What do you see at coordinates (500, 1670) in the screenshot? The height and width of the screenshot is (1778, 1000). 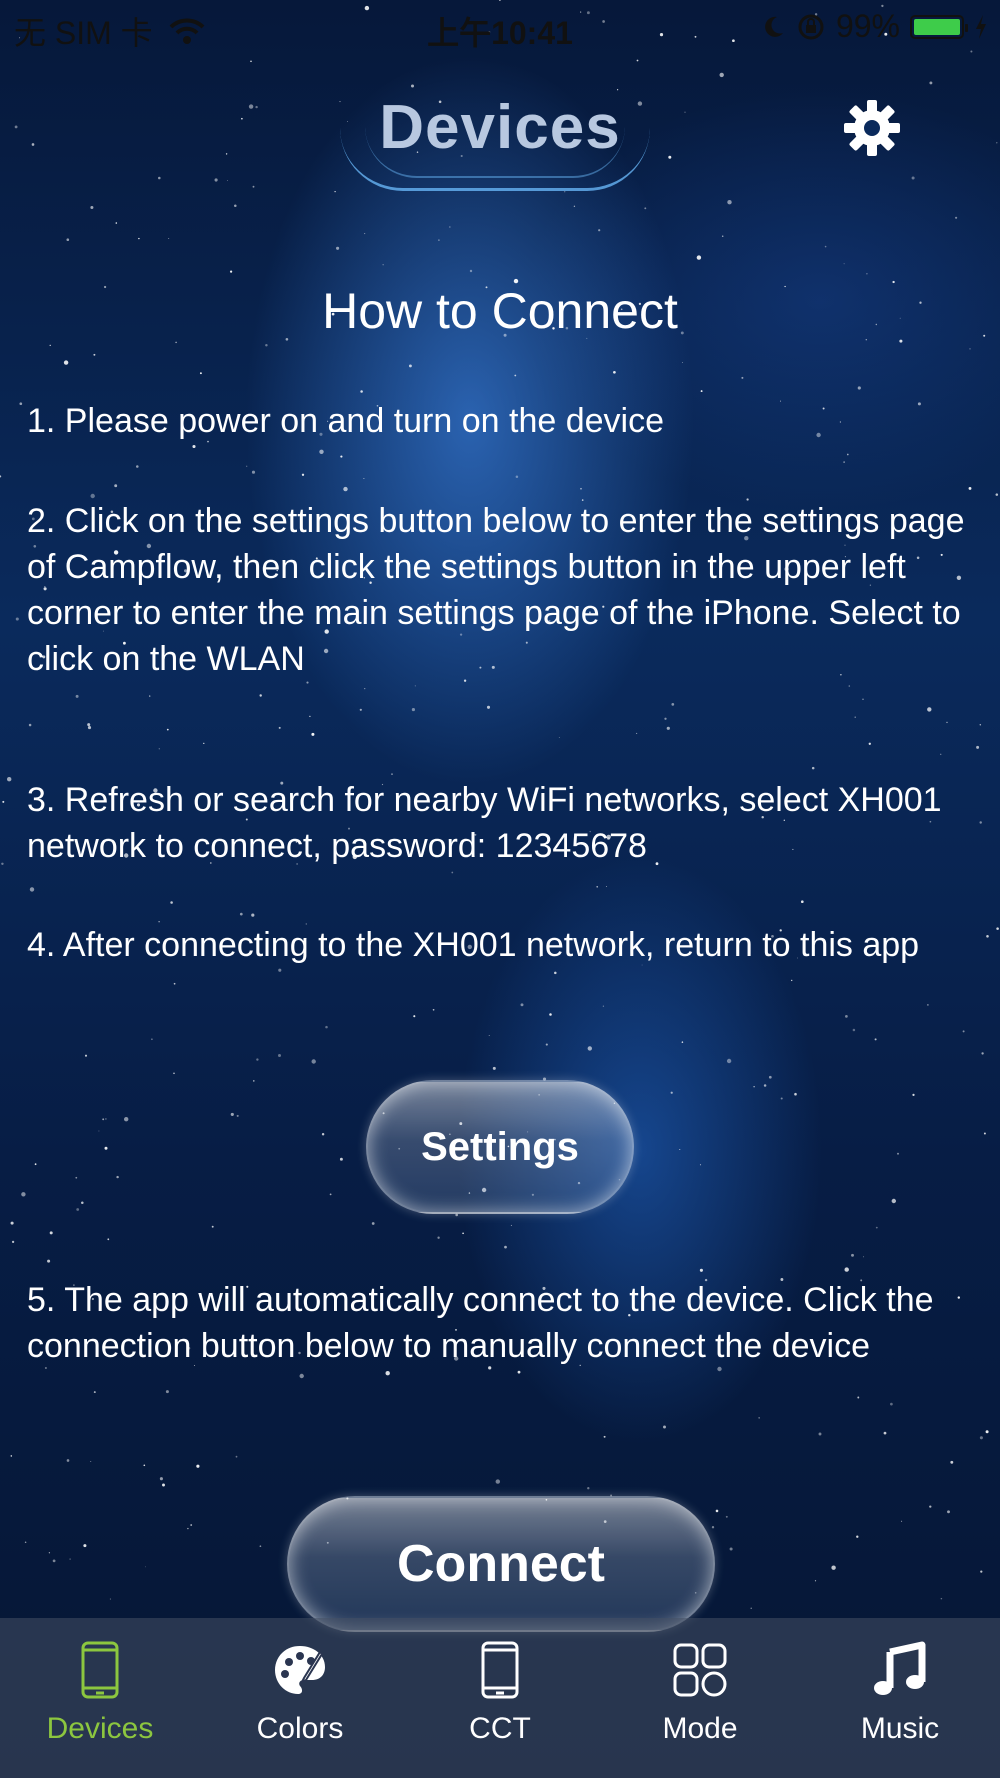 I see `phone-icon` at bounding box center [500, 1670].